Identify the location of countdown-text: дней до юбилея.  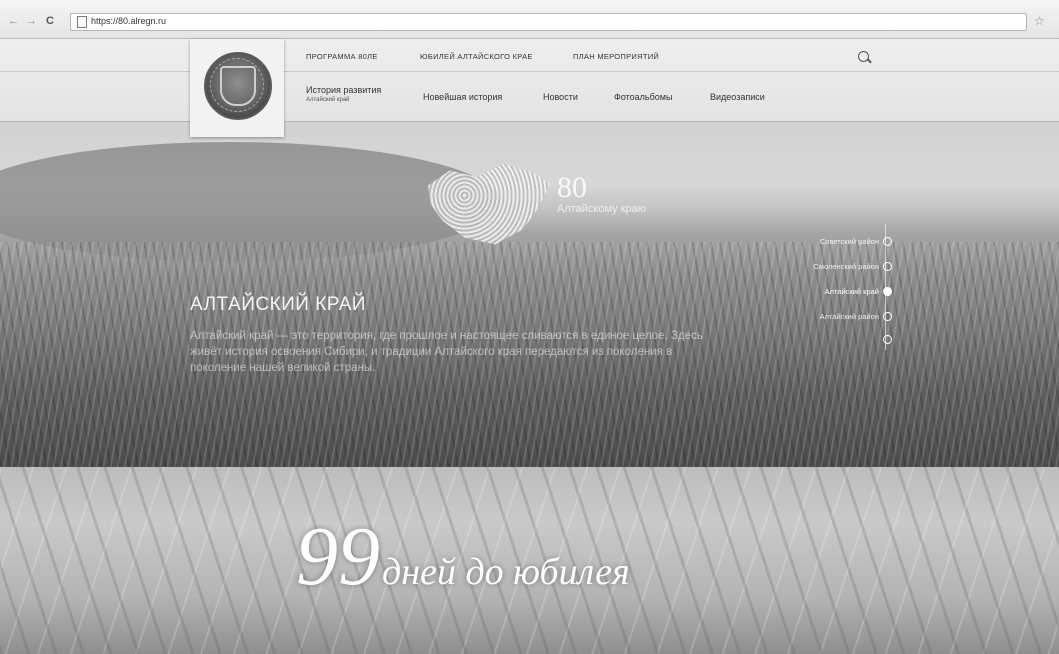
(506, 572).